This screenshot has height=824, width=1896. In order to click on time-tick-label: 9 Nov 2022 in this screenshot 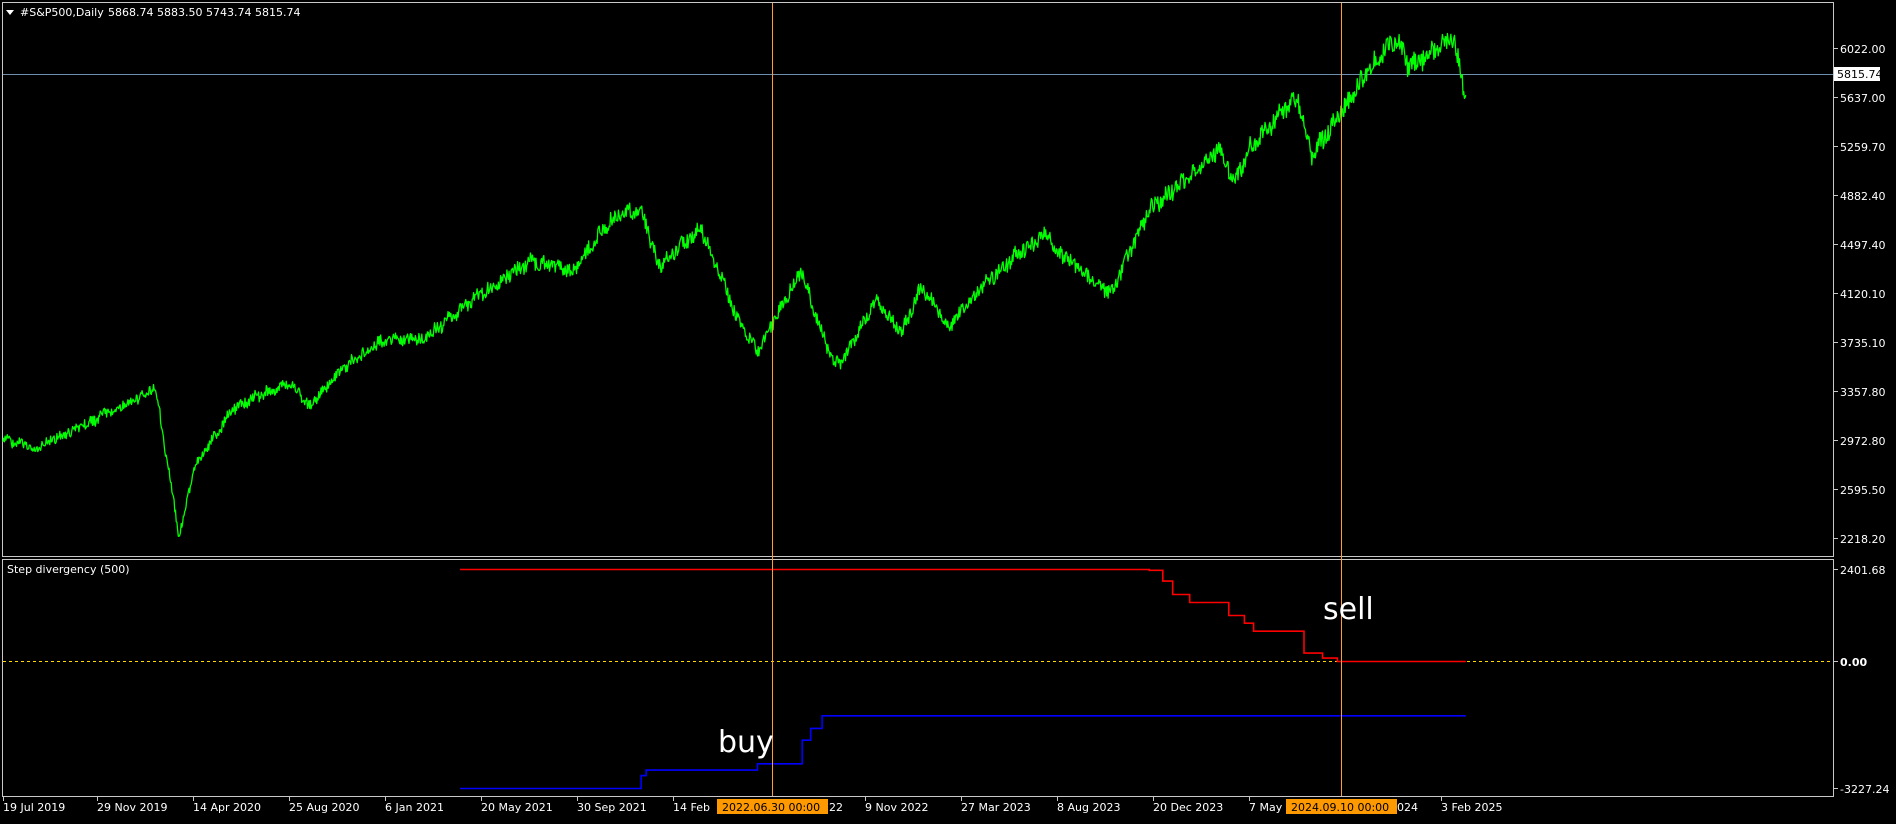, I will do `click(896, 807)`.